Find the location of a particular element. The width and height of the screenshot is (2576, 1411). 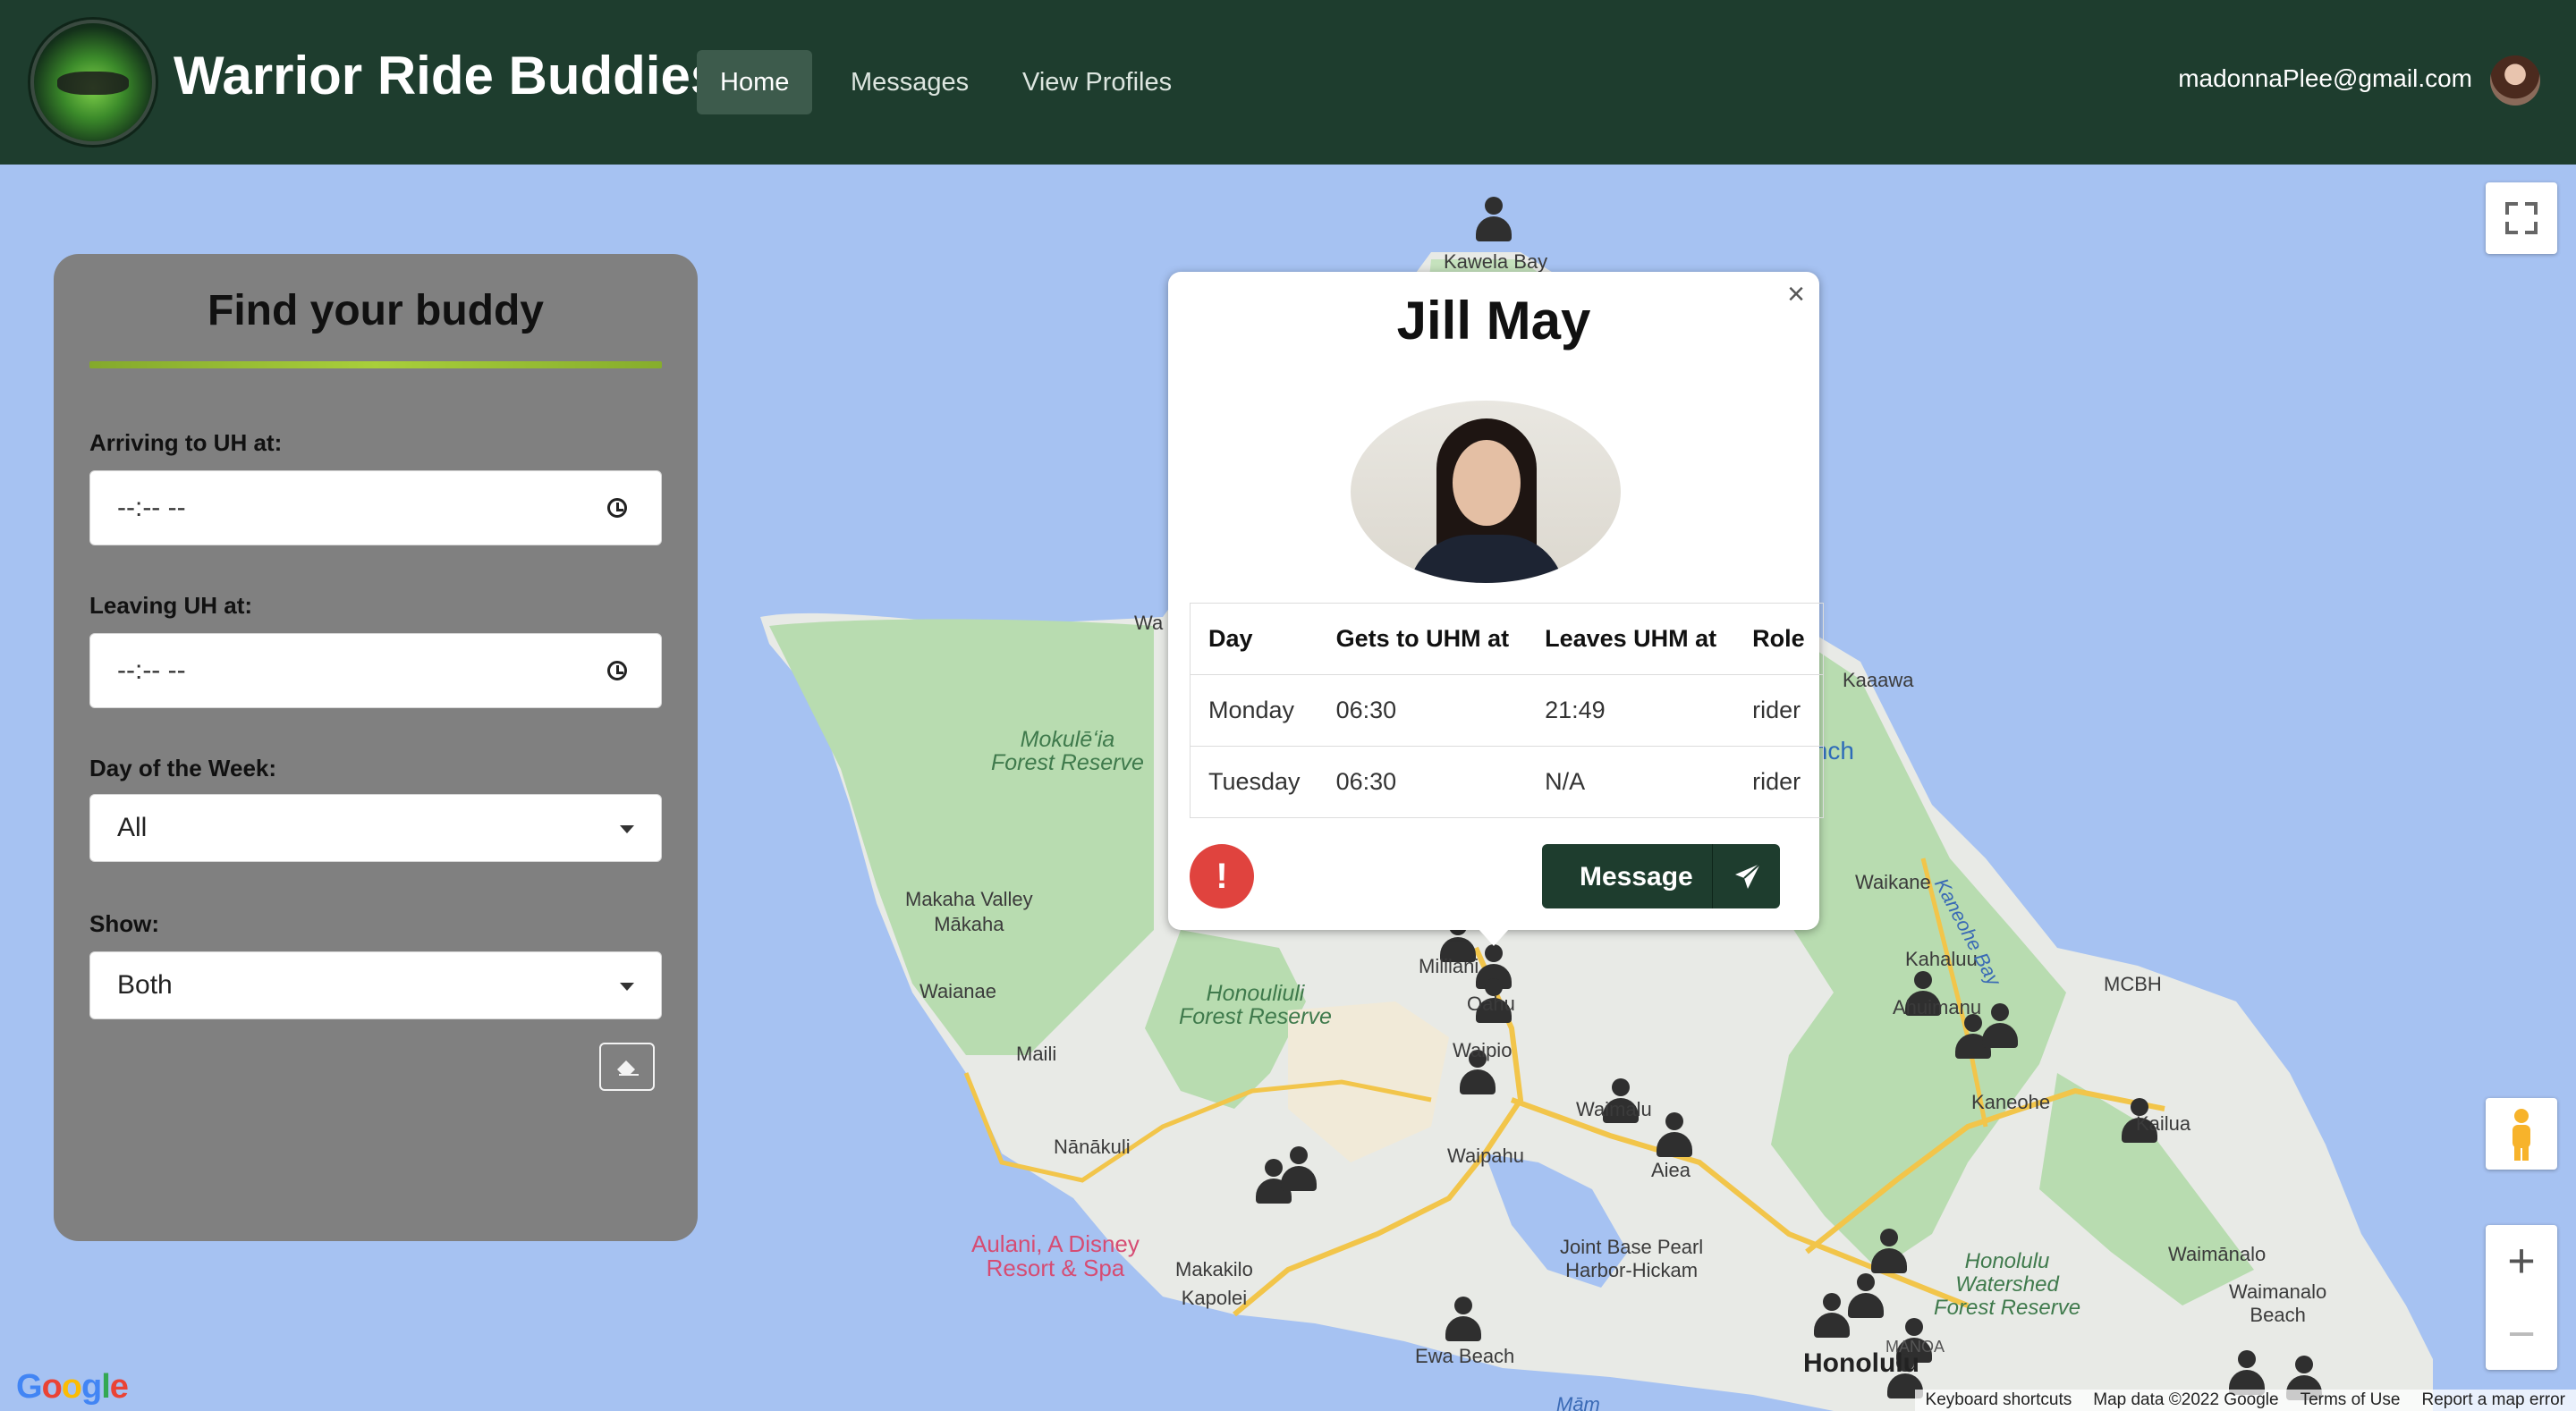

fullscreen-button is located at coordinates (2521, 218).